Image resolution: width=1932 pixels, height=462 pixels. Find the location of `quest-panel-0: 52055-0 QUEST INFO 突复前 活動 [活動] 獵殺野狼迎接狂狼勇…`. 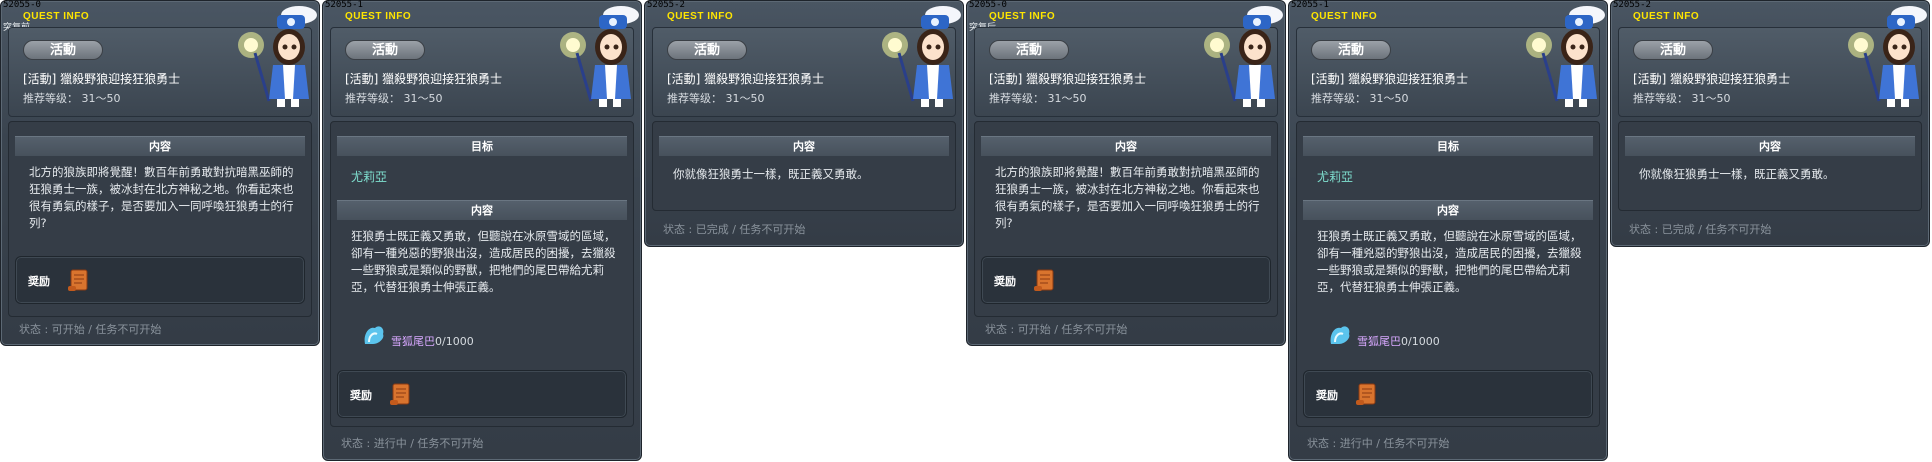

quest-panel-0: 52055-0 QUEST INFO 突复前 活動 [活動] 獵殺野狼迎接狂狼勇… is located at coordinates (160, 173).